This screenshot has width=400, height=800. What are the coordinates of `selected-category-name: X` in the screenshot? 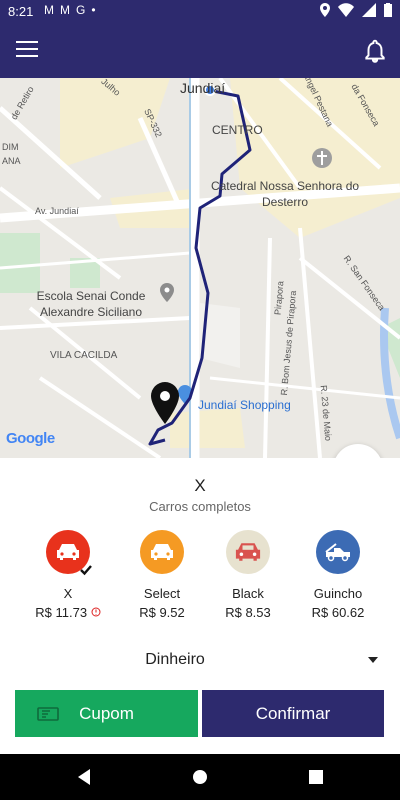 It's located at (200, 485).